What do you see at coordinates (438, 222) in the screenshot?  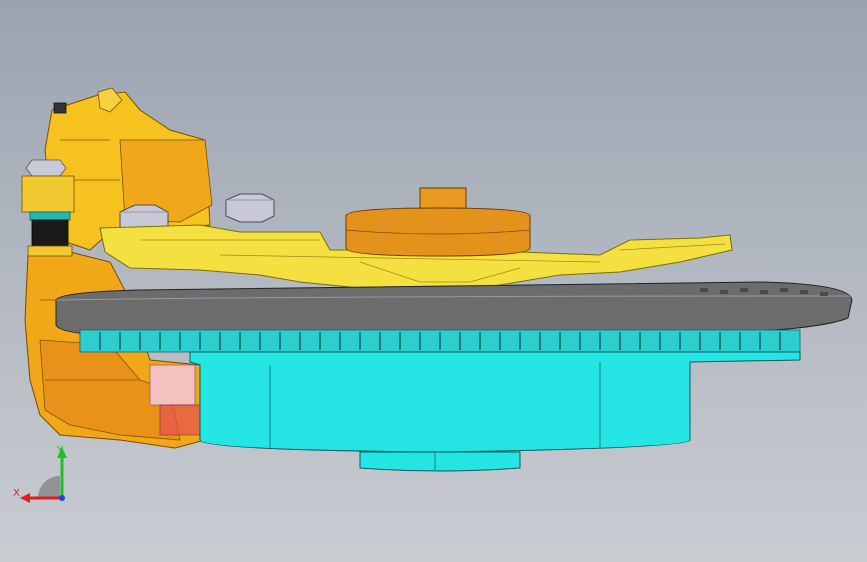 I see `center-cap` at bounding box center [438, 222].